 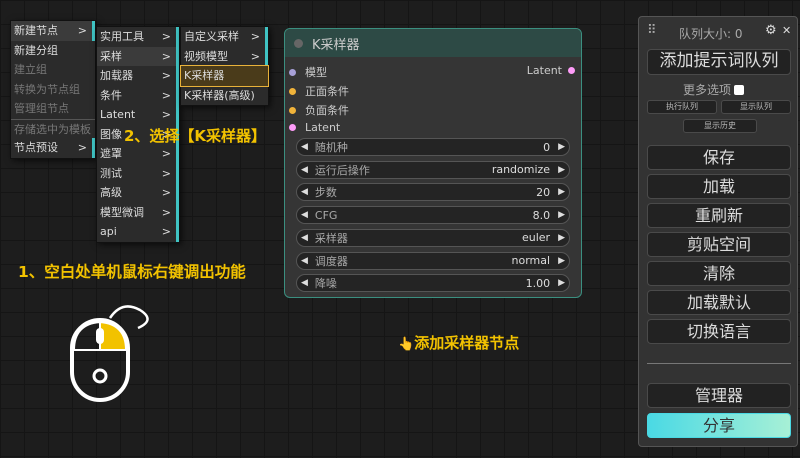 What do you see at coordinates (53, 70) in the screenshot?
I see `menu-item: 建立组` at bounding box center [53, 70].